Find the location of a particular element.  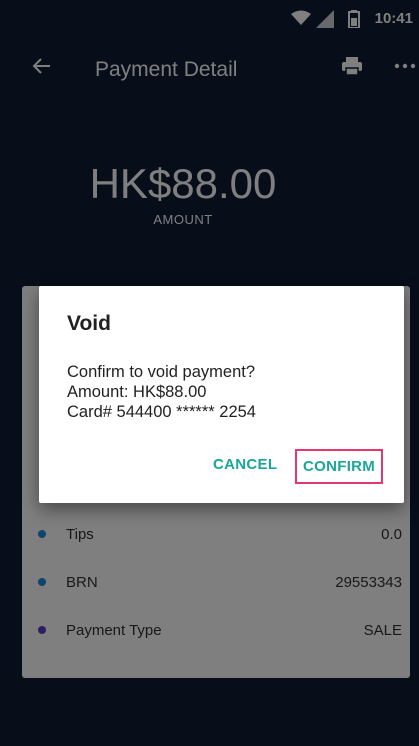

dialog-message-line: Amount: HK$88.00 is located at coordinates (137, 392).